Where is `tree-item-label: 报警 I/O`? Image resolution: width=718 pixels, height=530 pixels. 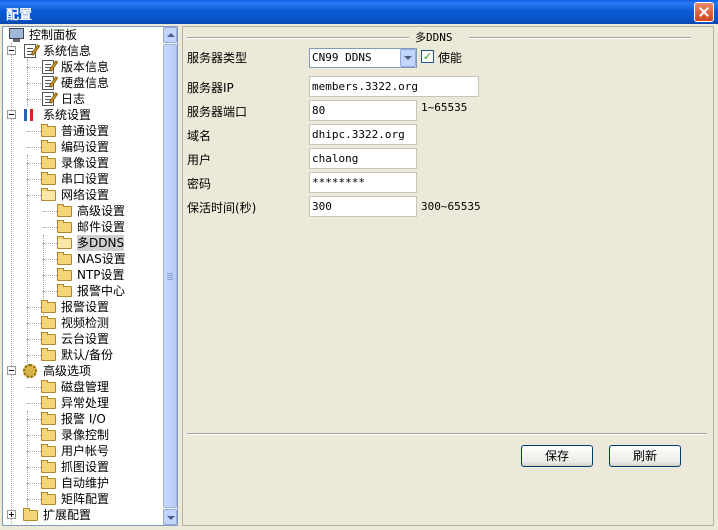 tree-item-label: 报警 I/O is located at coordinates (83, 419).